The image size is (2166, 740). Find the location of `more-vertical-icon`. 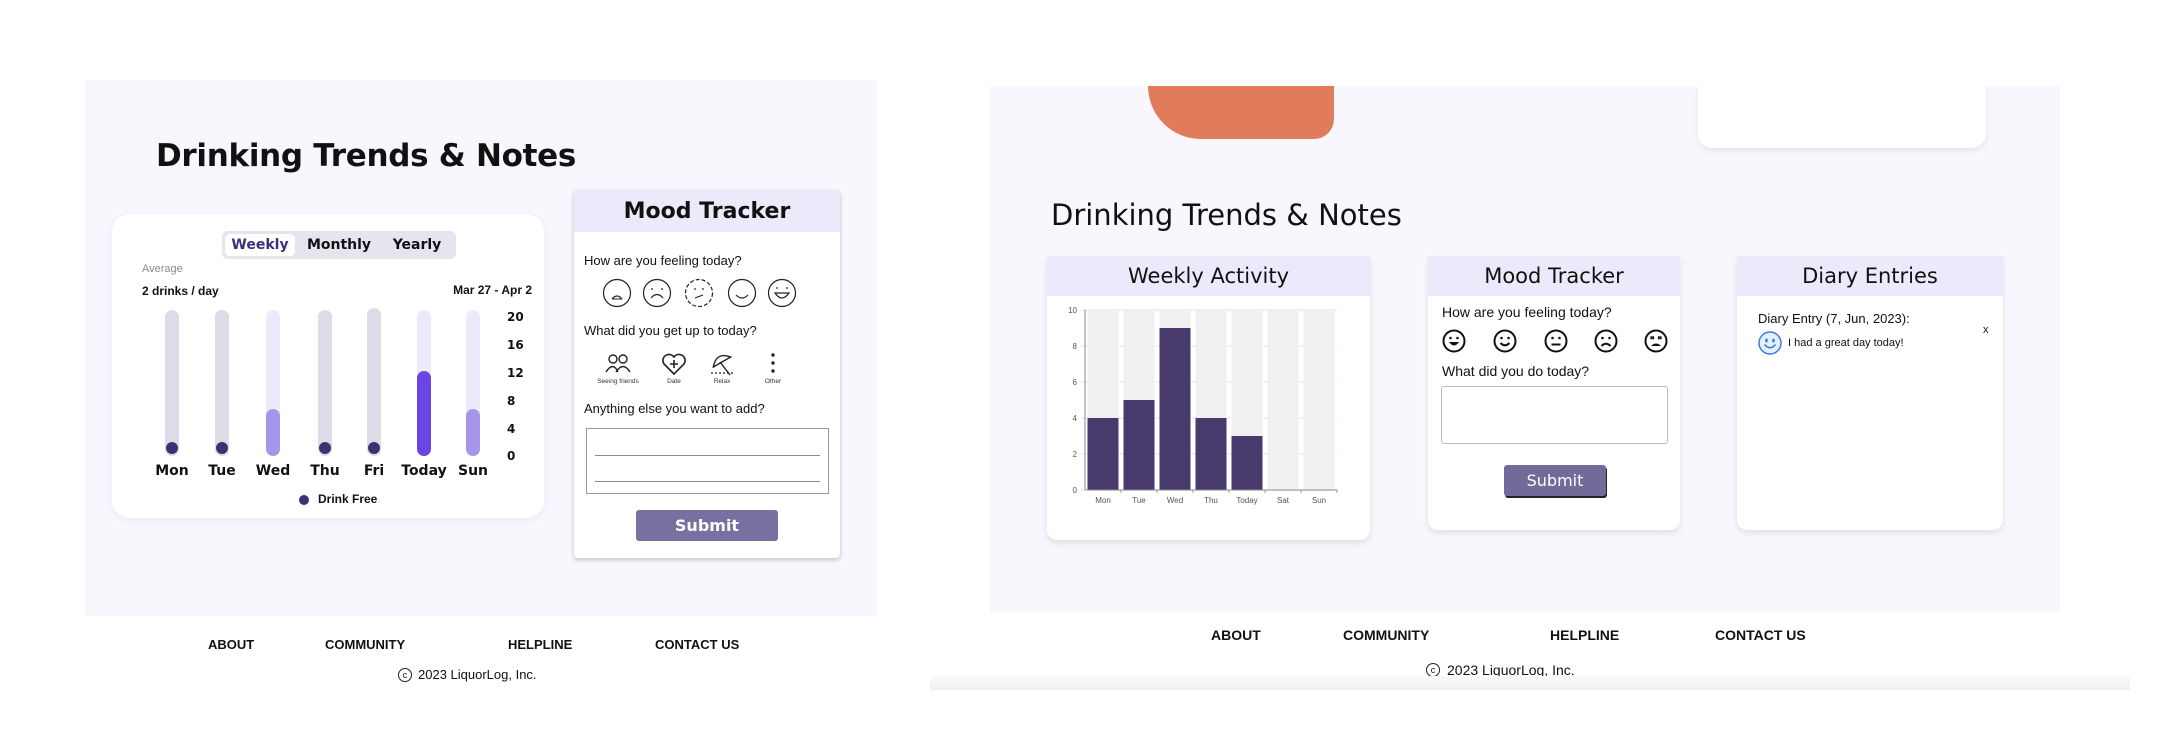

more-vertical-icon is located at coordinates (773, 364).